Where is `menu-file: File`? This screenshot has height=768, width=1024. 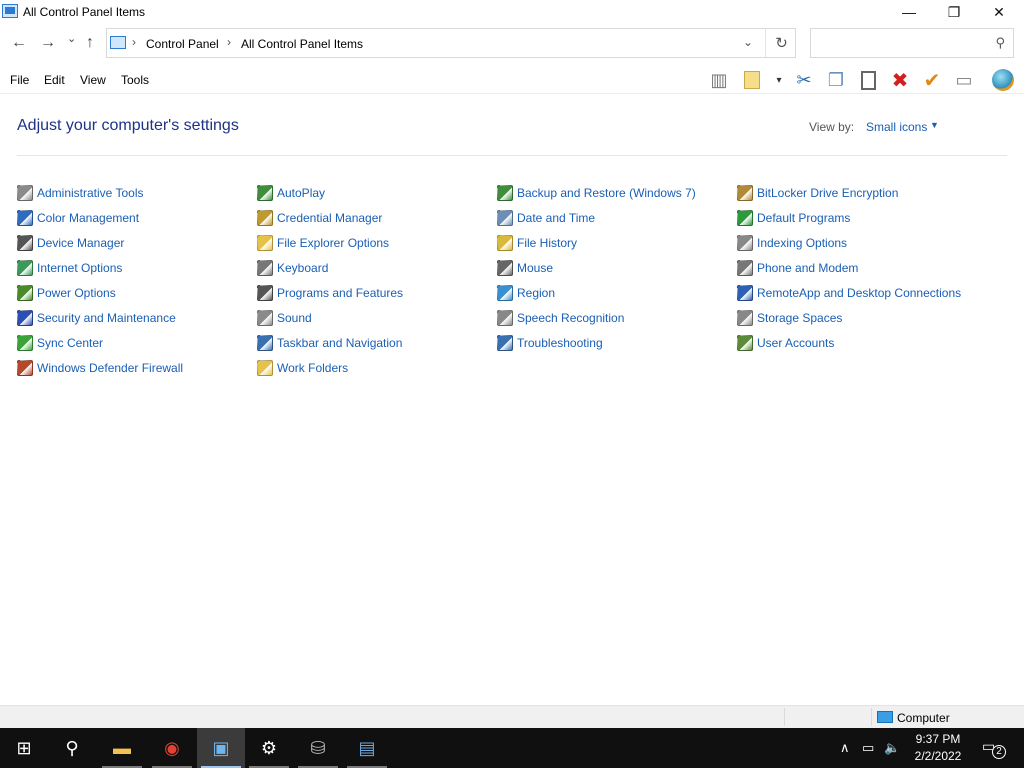
menu-file: File is located at coordinates (19, 80).